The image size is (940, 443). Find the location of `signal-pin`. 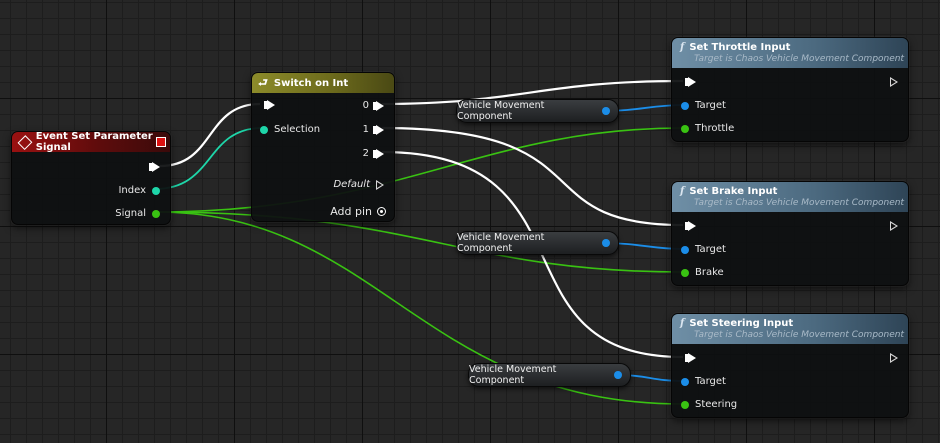

signal-pin is located at coordinates (156, 213).